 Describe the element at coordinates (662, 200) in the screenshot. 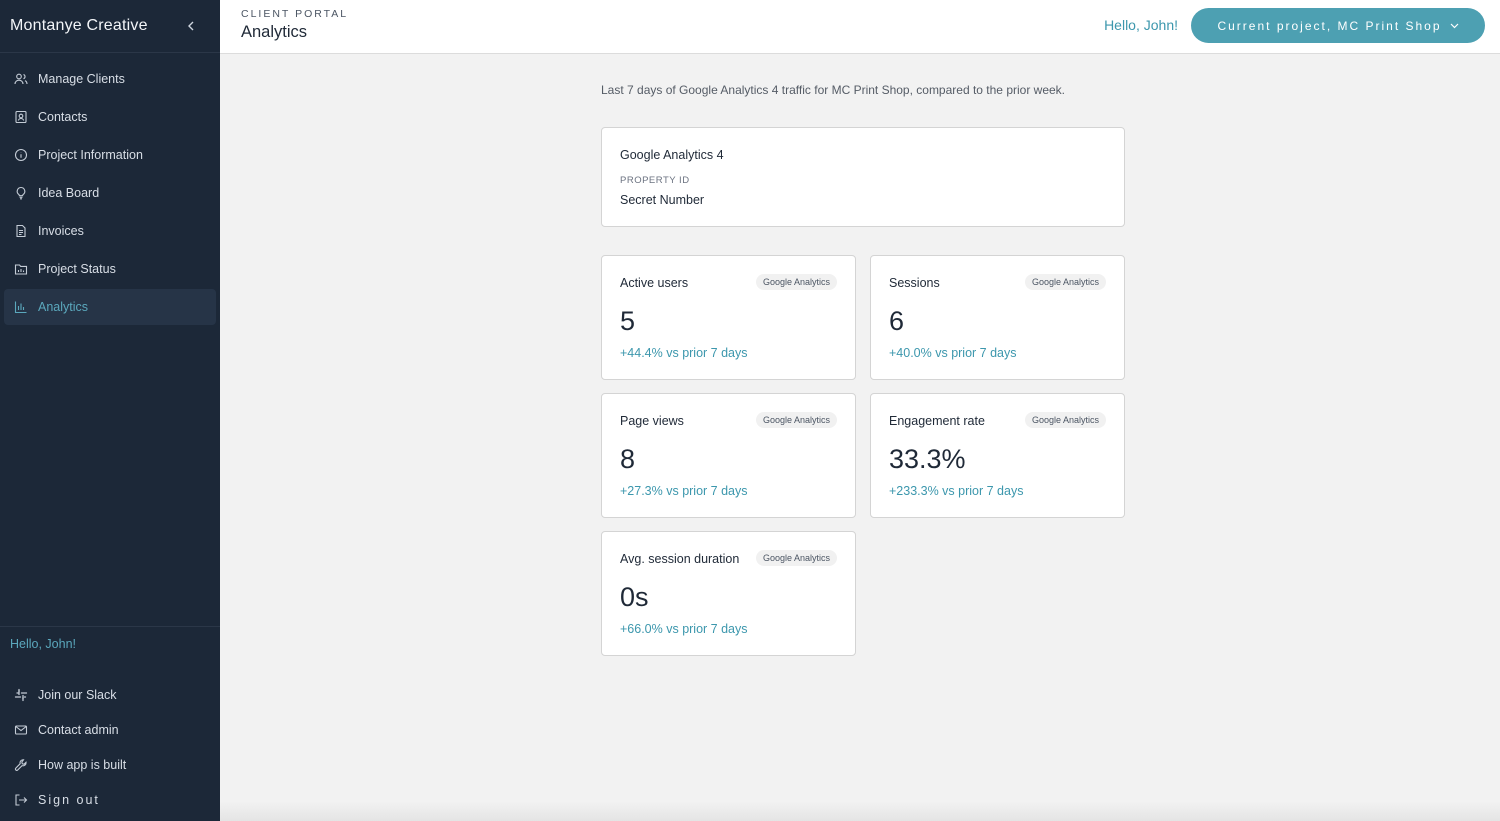

I see `property-id-value: Secret Number` at that location.